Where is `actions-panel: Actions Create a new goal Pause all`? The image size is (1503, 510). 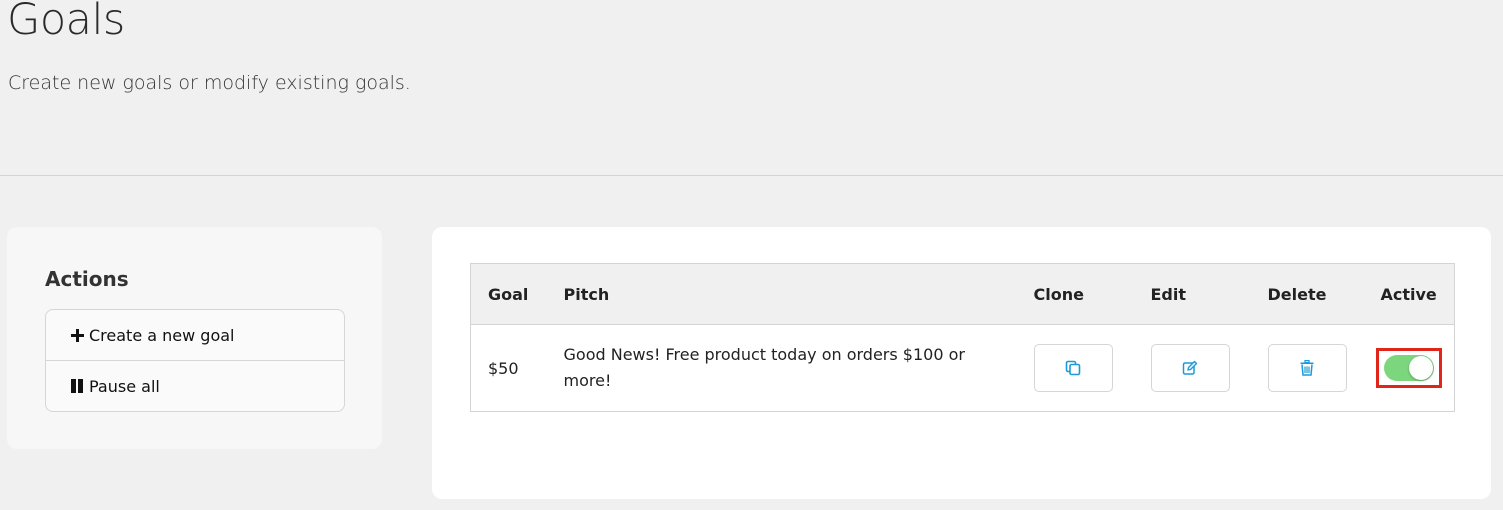
actions-panel: Actions Create a new goal Pause all is located at coordinates (194, 338).